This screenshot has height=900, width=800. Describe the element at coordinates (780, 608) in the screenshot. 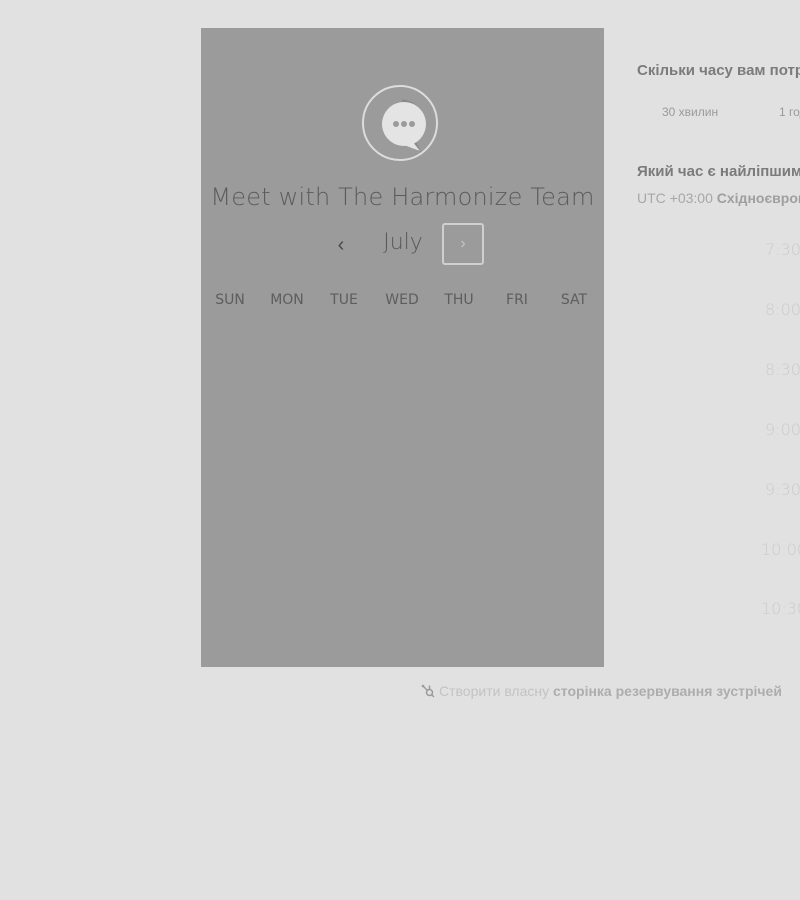

I see `time-slot: 10:30` at that location.